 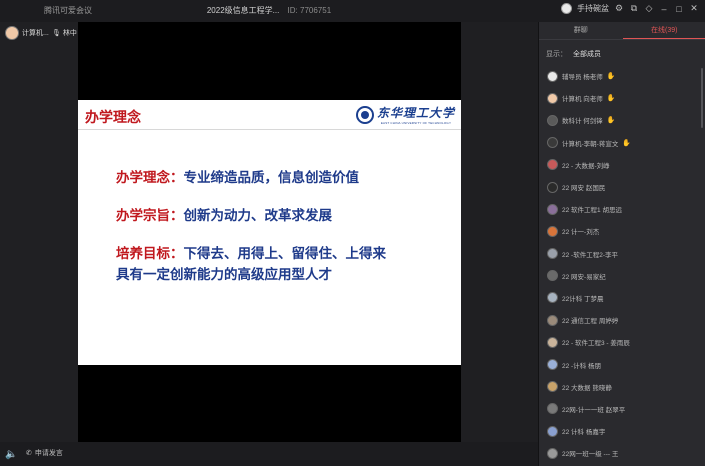 What do you see at coordinates (619, 8) in the screenshot?
I see `settings-icon: ⚙` at bounding box center [619, 8].